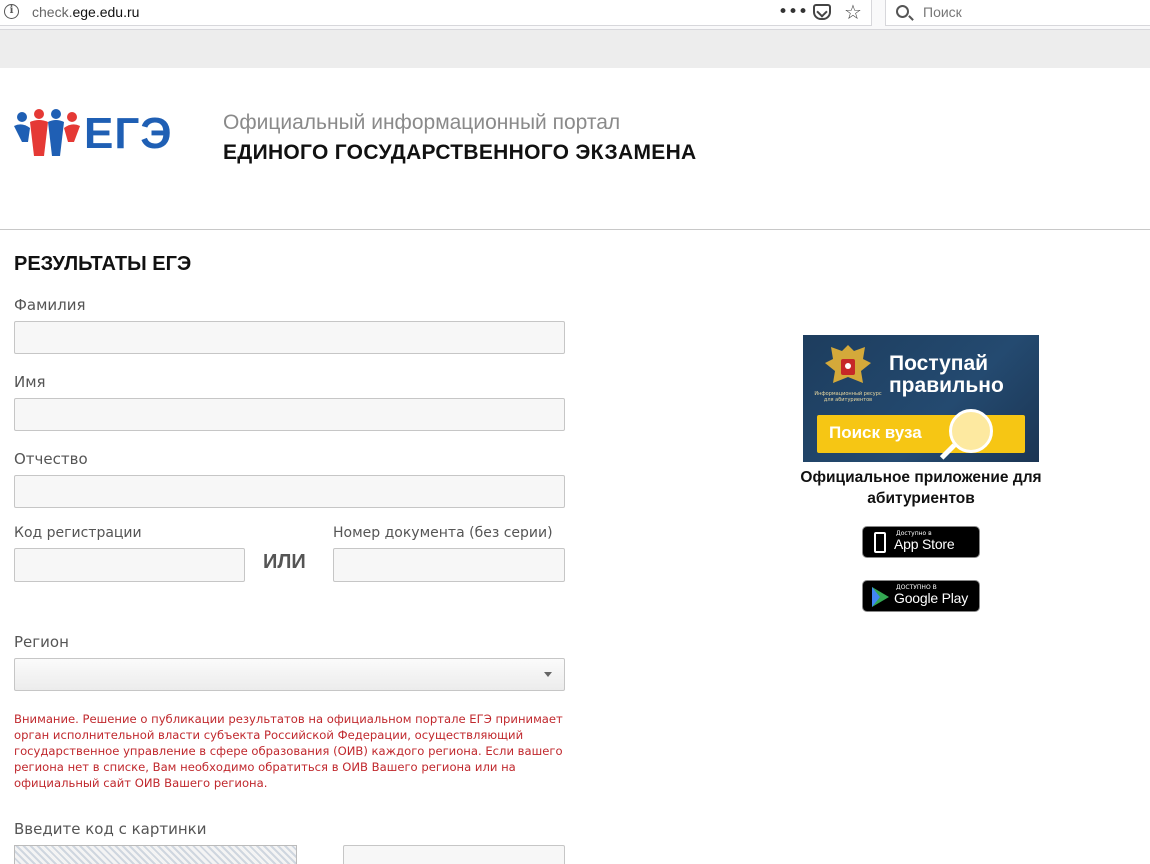  Describe the element at coordinates (880, 597) in the screenshot. I see `google-play-icon` at that location.